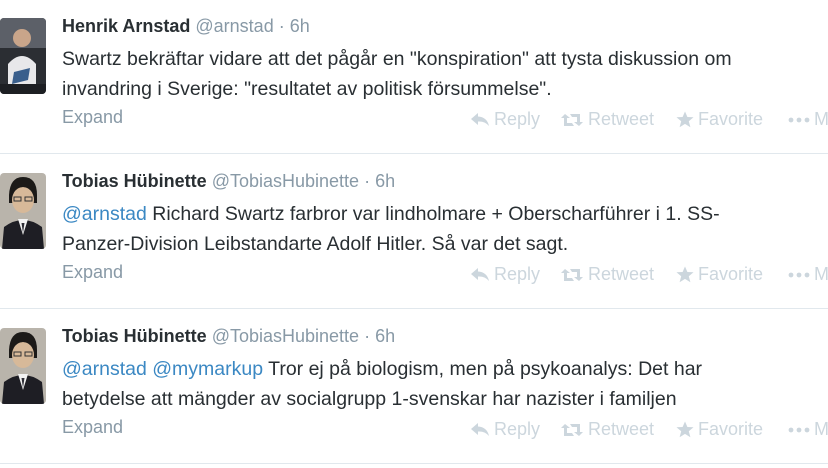 Image resolution: width=828 pixels, height=468 pixels. I want to click on tweet-header: Henrik Arnstad @arnstad · 6h, so click(186, 26).